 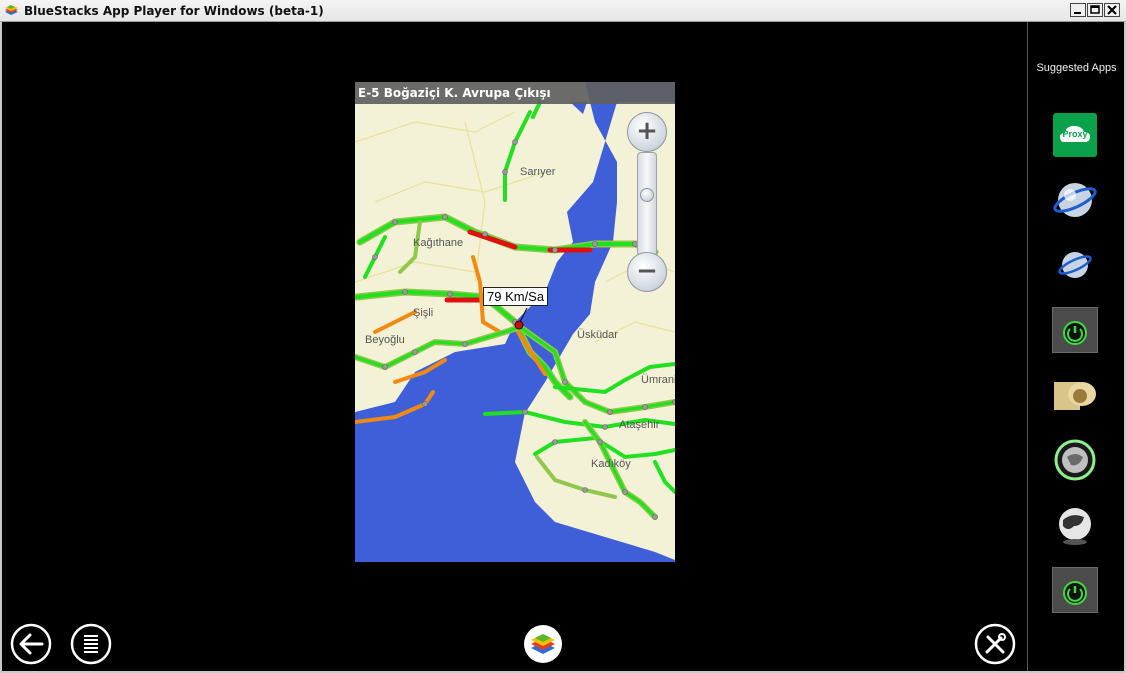 What do you see at coordinates (423, 313) in the screenshot?
I see `place-label: Şişli` at bounding box center [423, 313].